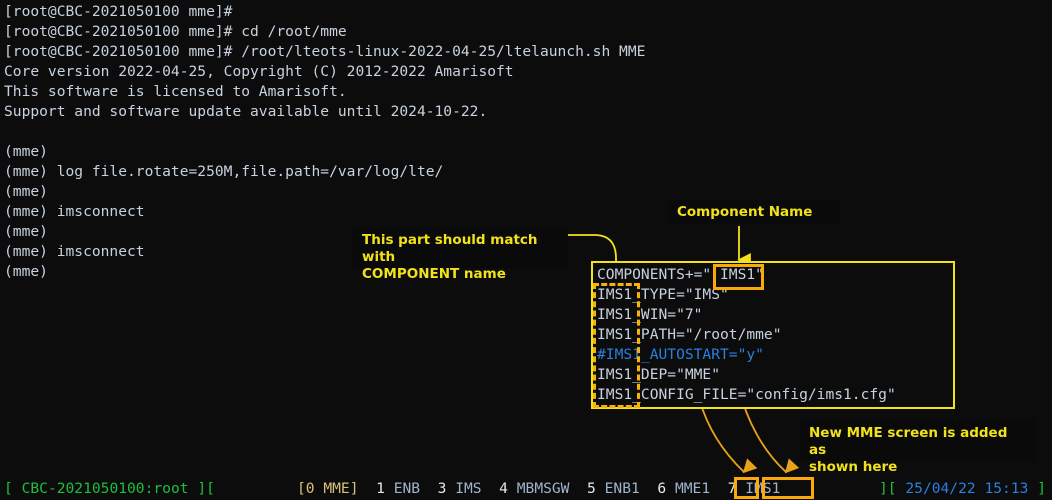 The width and height of the screenshot is (1052, 500). What do you see at coordinates (746, 394) in the screenshot?
I see `config-line: IMS1_CONFIG_FILE="config/ims1.cfg"` at bounding box center [746, 394].